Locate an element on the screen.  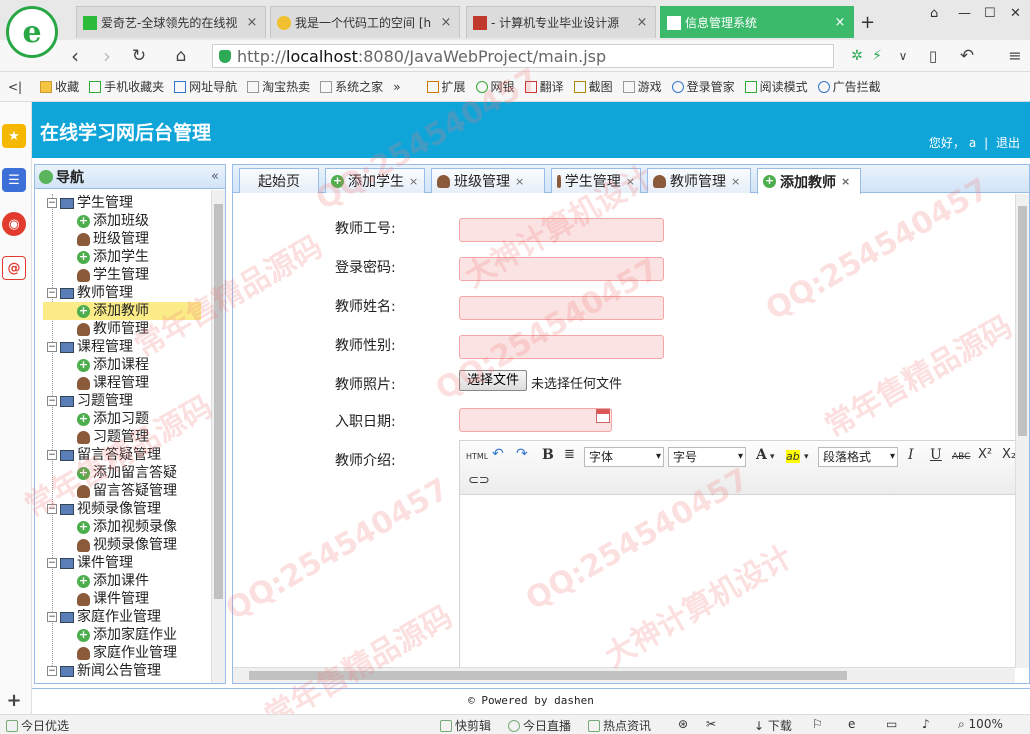
tree-item: + 添加课件 is located at coordinates (96, 581).